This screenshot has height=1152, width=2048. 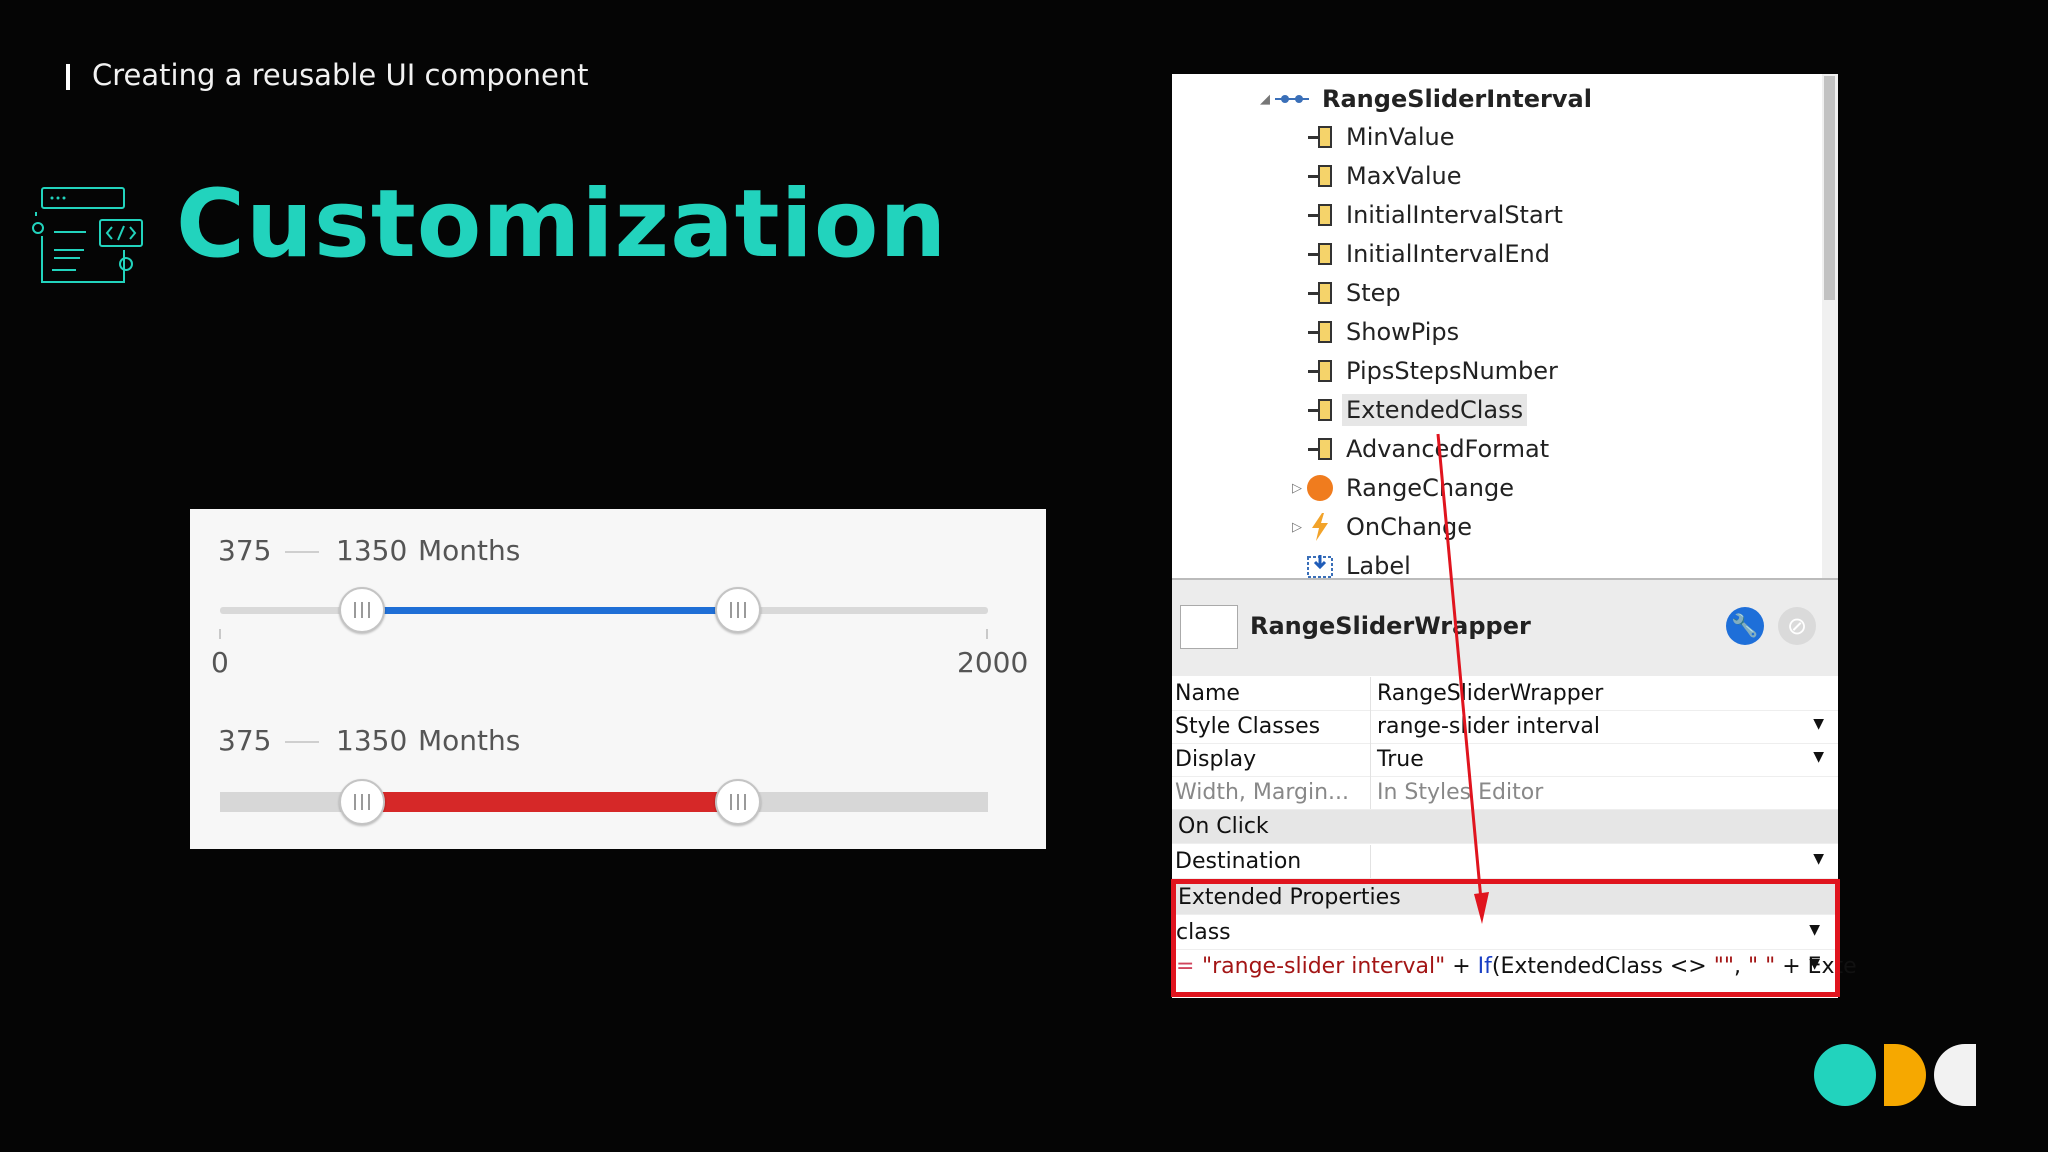 I want to click on section-label: On Click, so click(x=1223, y=826).